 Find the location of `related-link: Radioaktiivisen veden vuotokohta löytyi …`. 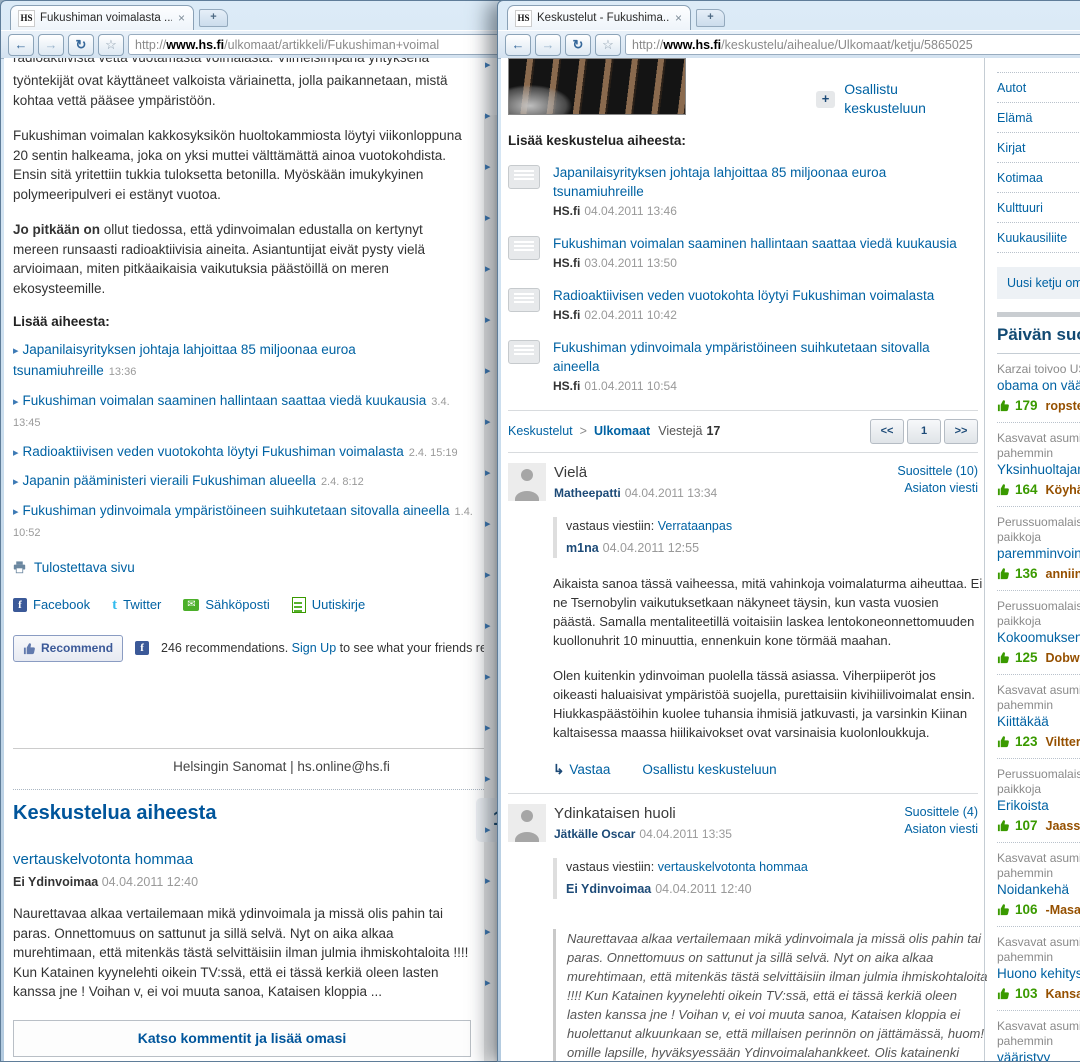

related-link: Radioaktiivisen veden vuotokohta löytyi … is located at coordinates (213, 451).